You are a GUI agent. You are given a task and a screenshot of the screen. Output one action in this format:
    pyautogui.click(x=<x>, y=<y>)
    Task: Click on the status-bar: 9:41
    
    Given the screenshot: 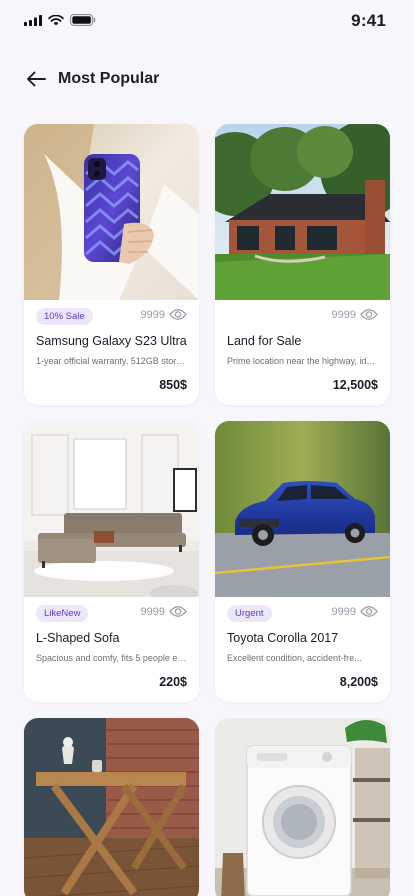 What is the action you would take?
    pyautogui.click(x=207, y=22)
    